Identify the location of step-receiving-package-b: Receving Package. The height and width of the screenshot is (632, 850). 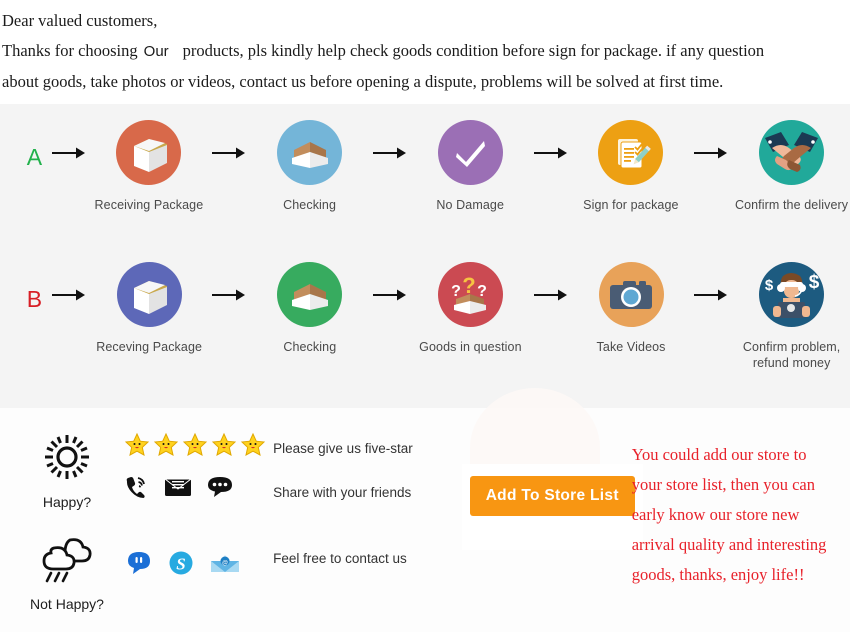
(149, 308).